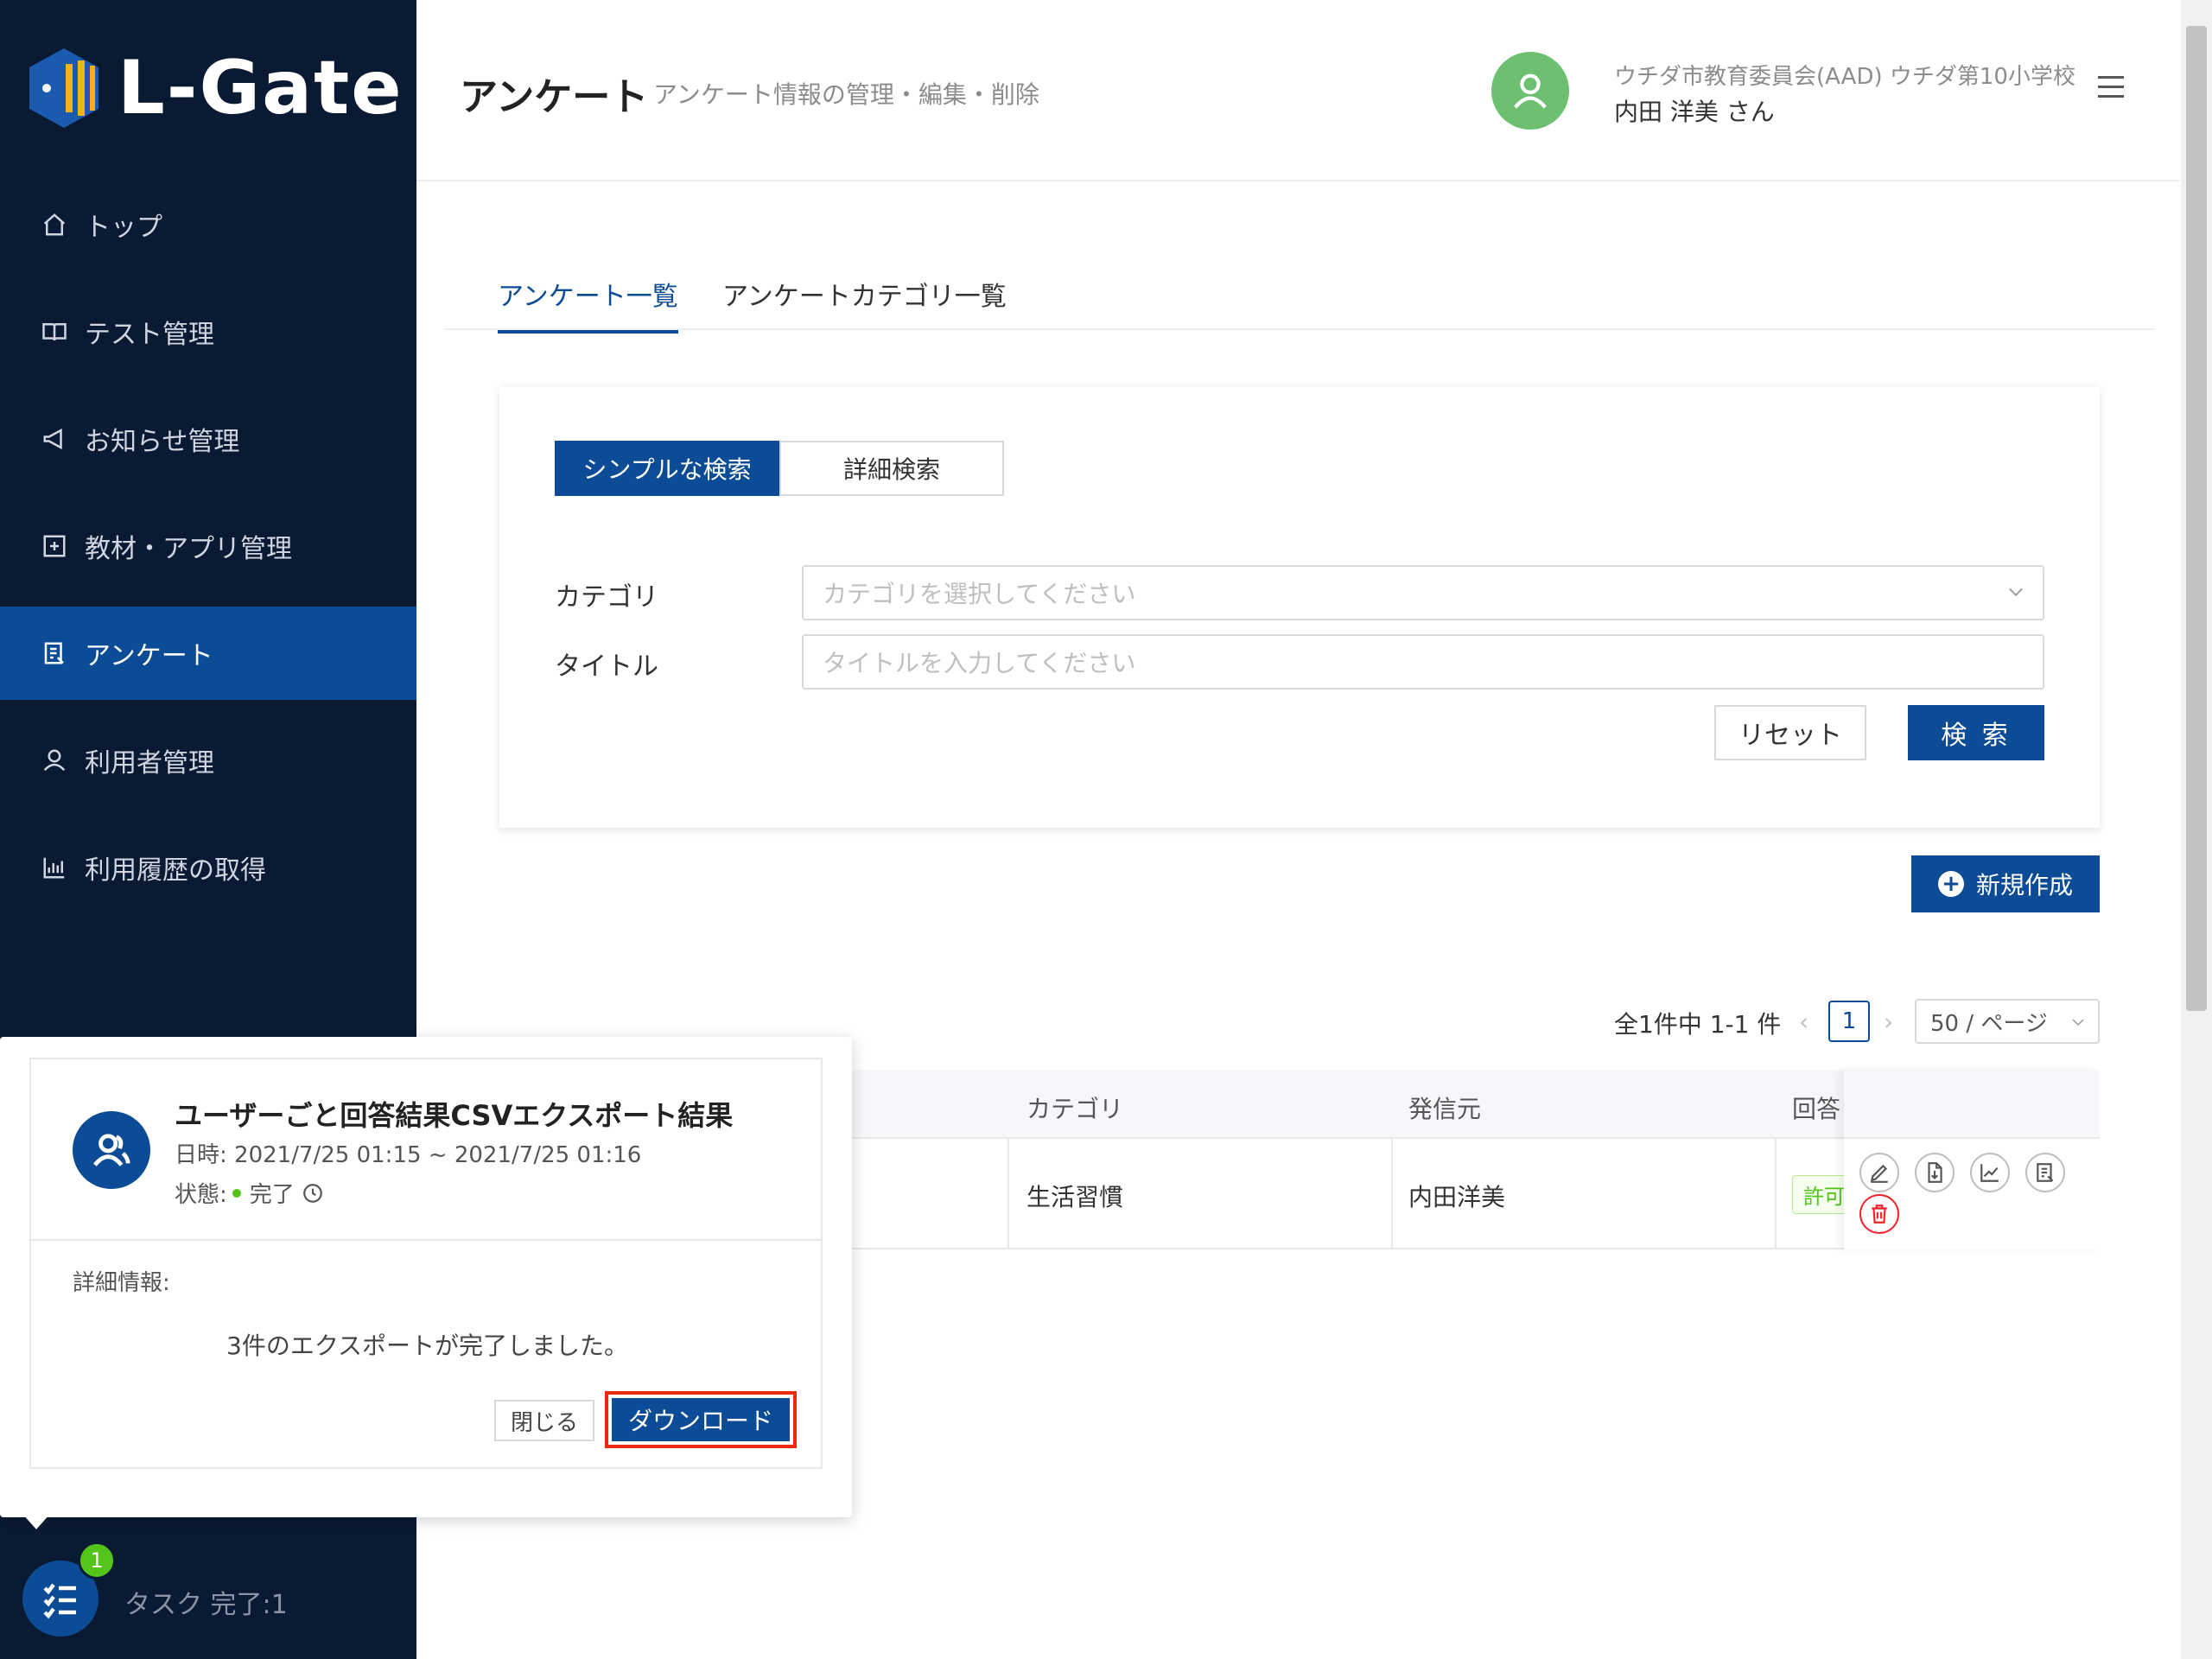 This screenshot has width=2212, height=1659. What do you see at coordinates (54, 760) in the screenshot?
I see `user-icon` at bounding box center [54, 760].